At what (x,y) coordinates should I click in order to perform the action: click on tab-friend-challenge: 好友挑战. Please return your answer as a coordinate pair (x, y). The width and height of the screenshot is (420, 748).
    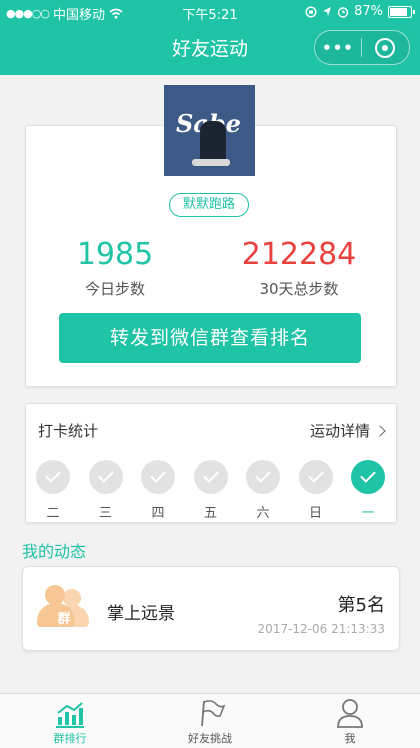
    Looking at the image, I should click on (210, 721).